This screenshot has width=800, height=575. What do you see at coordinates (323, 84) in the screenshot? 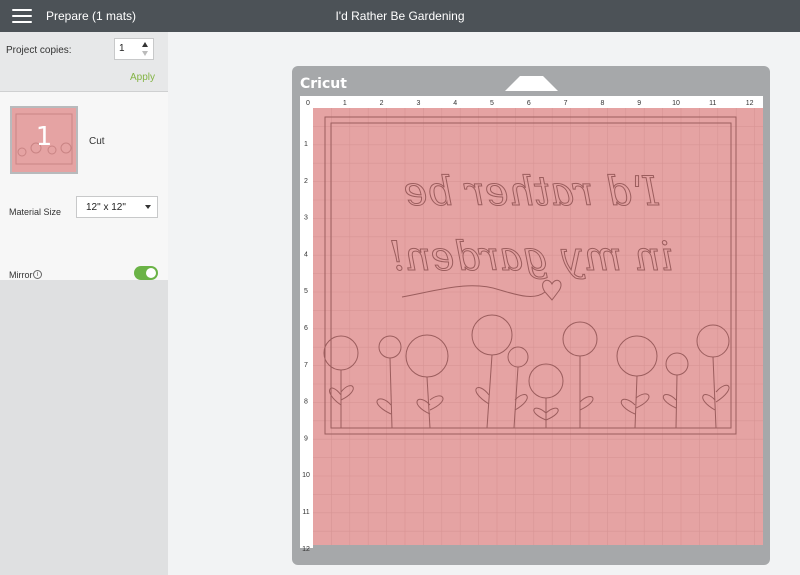
I see `cricut-logo: Cricut` at bounding box center [323, 84].